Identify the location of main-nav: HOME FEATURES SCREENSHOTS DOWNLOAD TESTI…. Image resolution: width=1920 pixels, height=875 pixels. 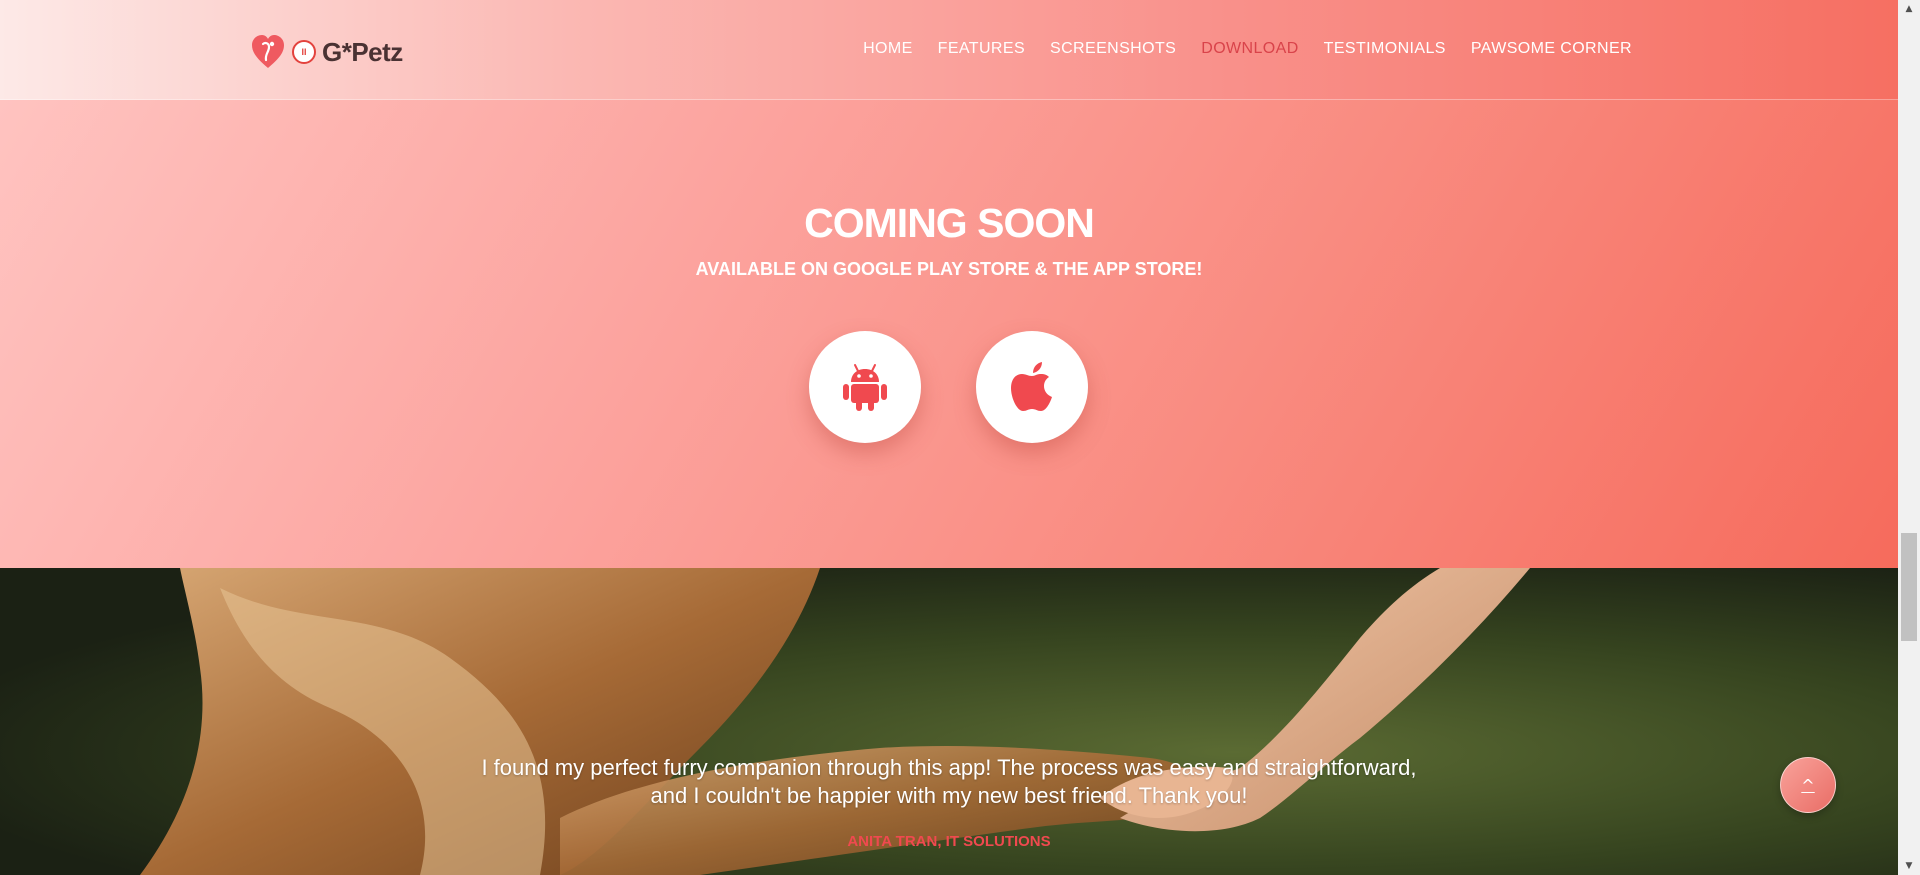
(1247, 49).